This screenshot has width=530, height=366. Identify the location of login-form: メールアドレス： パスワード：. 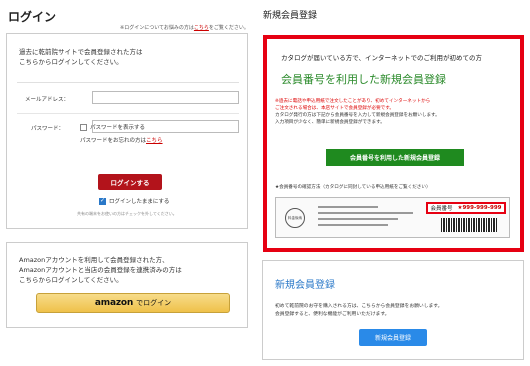
(128, 122).